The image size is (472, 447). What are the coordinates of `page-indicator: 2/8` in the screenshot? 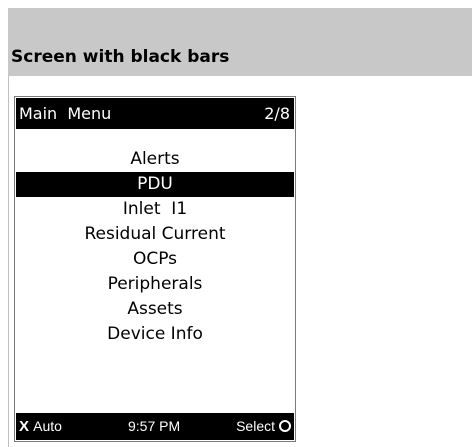 It's located at (277, 113).